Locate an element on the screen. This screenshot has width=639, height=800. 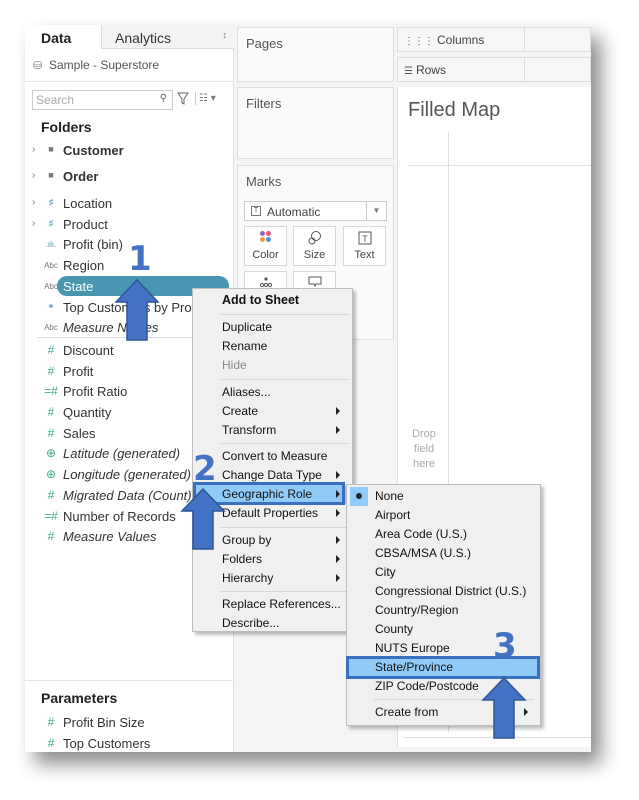
param-top-customers: # Top Customers is located at coordinates (129, 743).